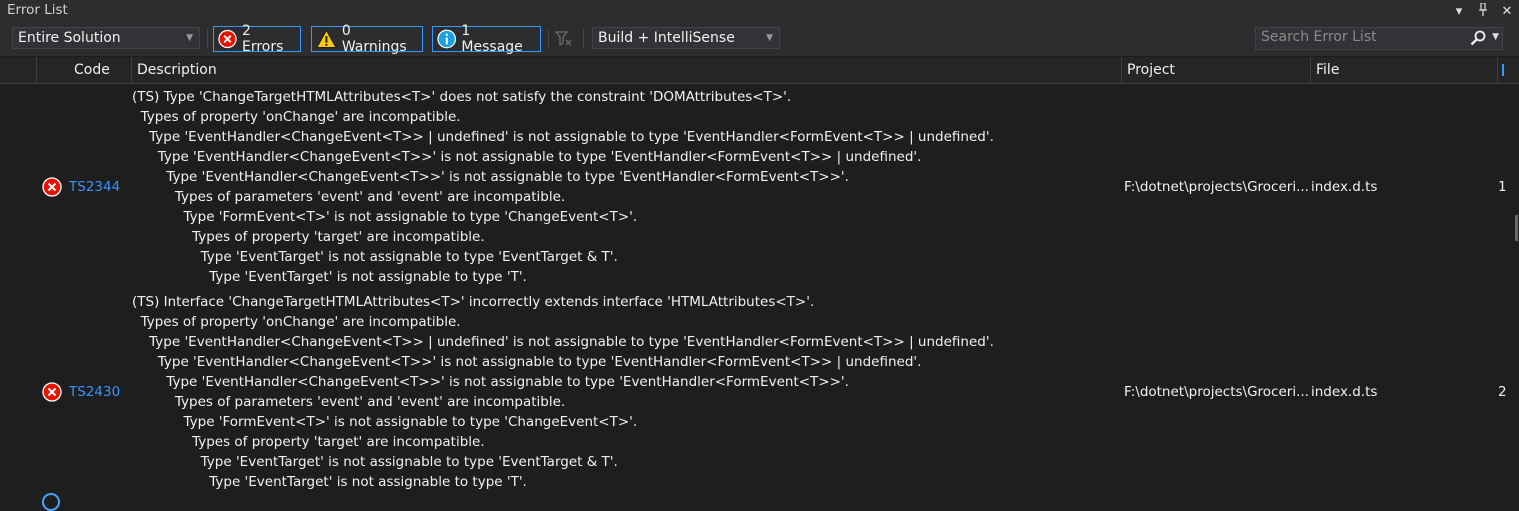  What do you see at coordinates (1403, 70) in the screenshot?
I see `column-header-file: File` at bounding box center [1403, 70].